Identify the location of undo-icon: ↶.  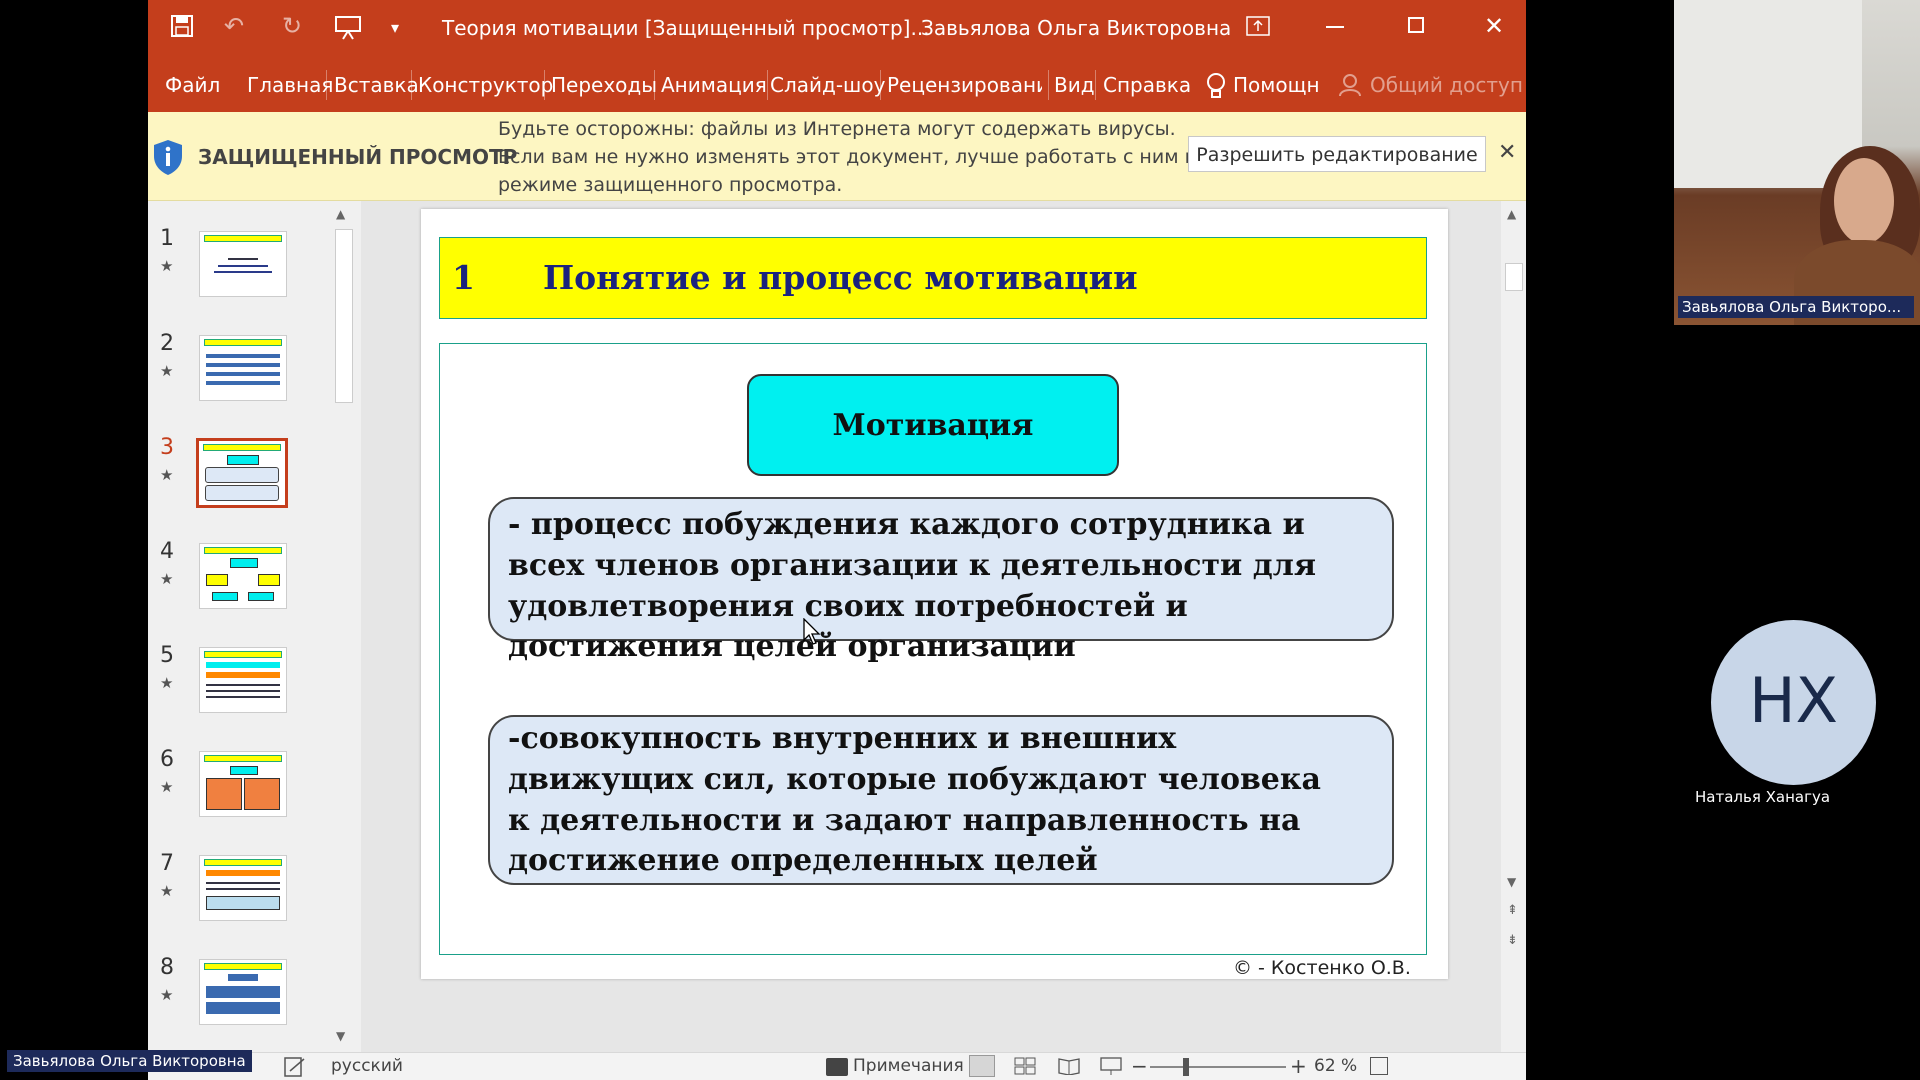
(234, 26).